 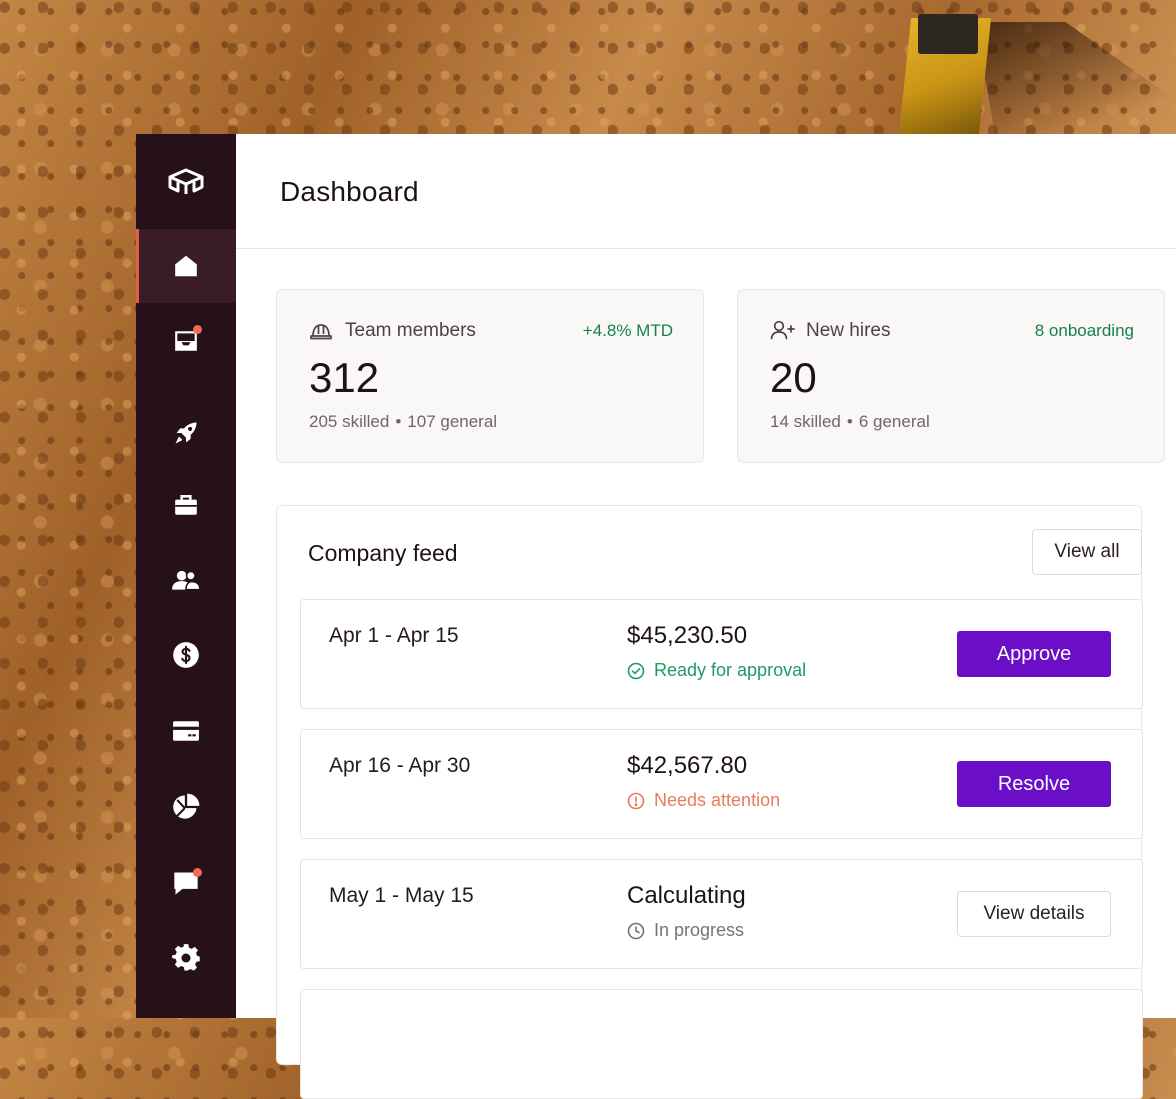 I want to click on pay-amount: $42,567.80, so click(x=687, y=765).